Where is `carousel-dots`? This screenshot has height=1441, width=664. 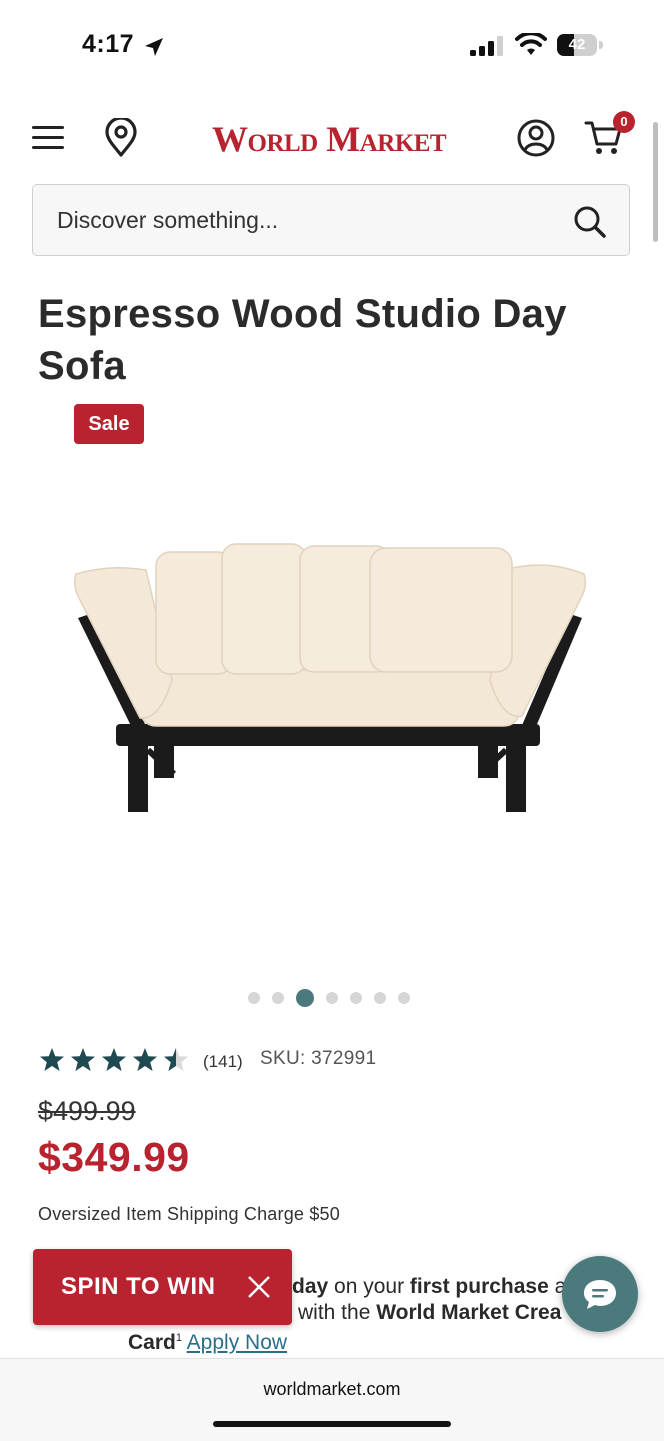
carousel-dots is located at coordinates (329, 998).